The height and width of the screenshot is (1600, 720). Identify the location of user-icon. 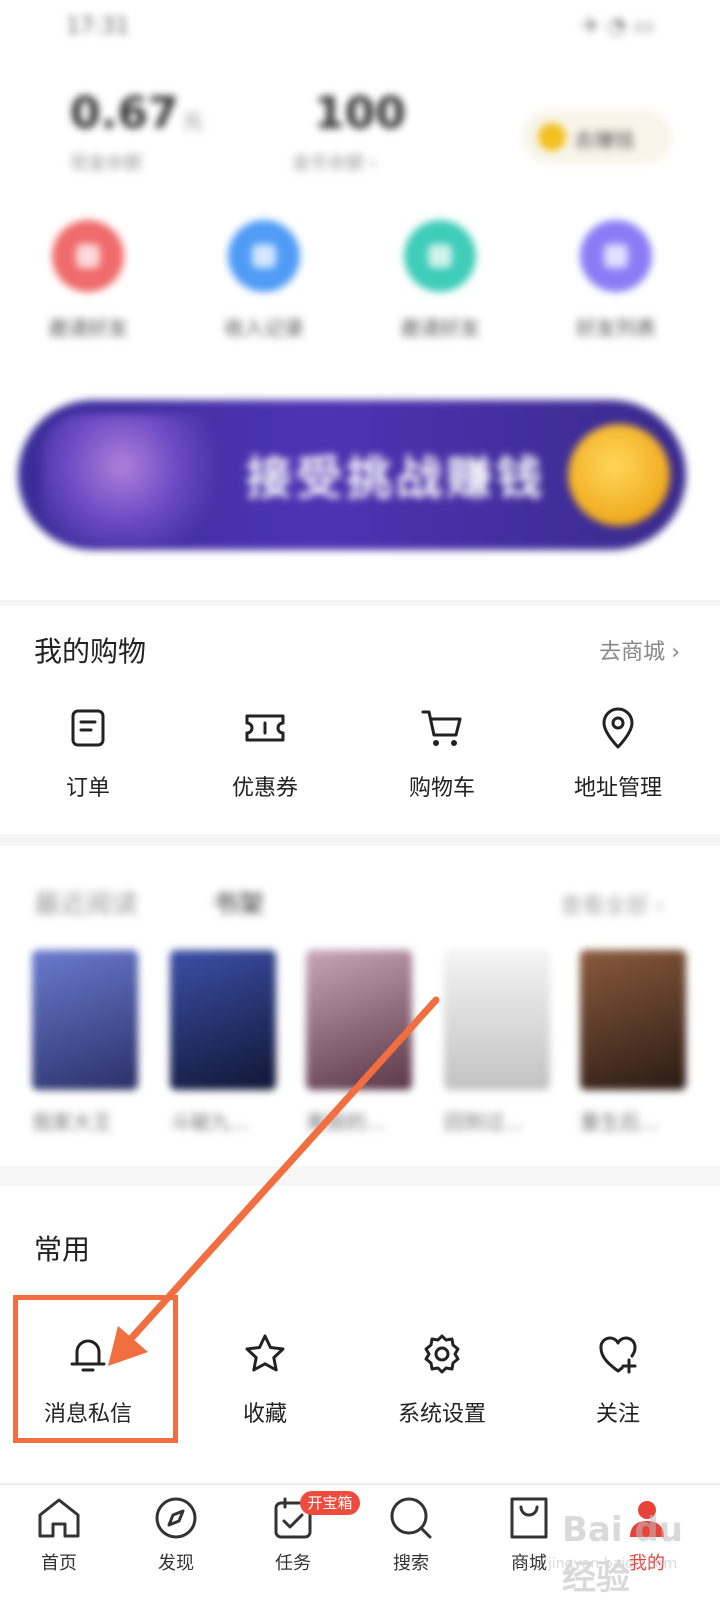
(440, 256).